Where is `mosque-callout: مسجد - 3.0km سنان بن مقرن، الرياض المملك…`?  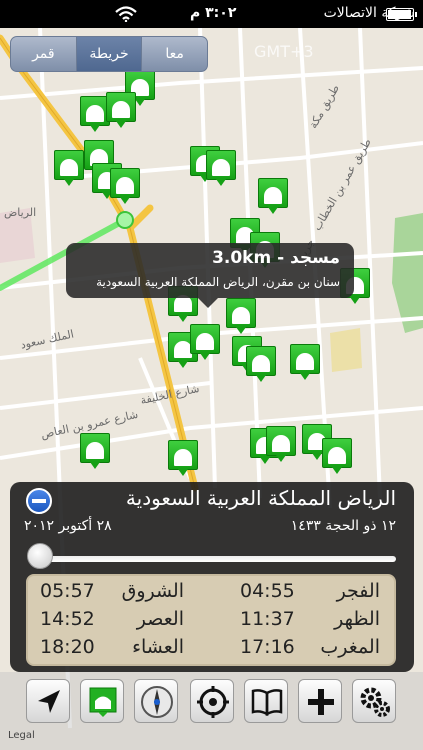
mosque-callout: مسجد - 3.0km سنان بن مقرن، الرياض المملك… is located at coordinates (210, 275).